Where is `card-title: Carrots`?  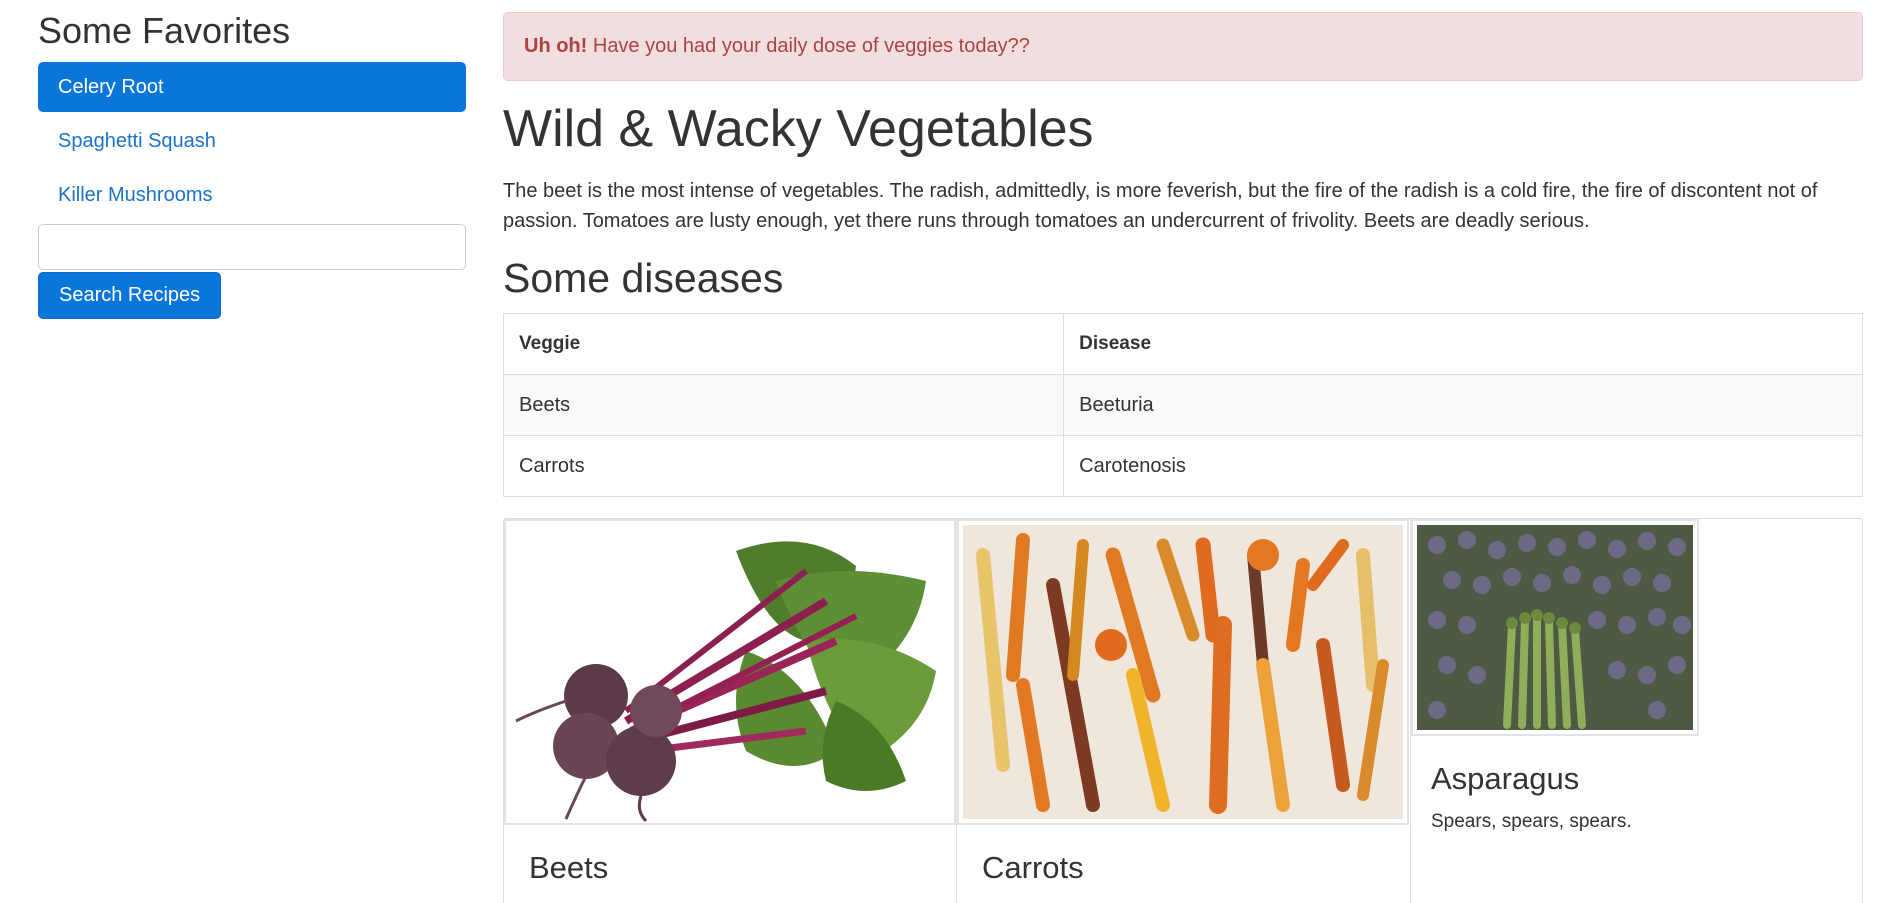 card-title: Carrots is located at coordinates (1033, 868).